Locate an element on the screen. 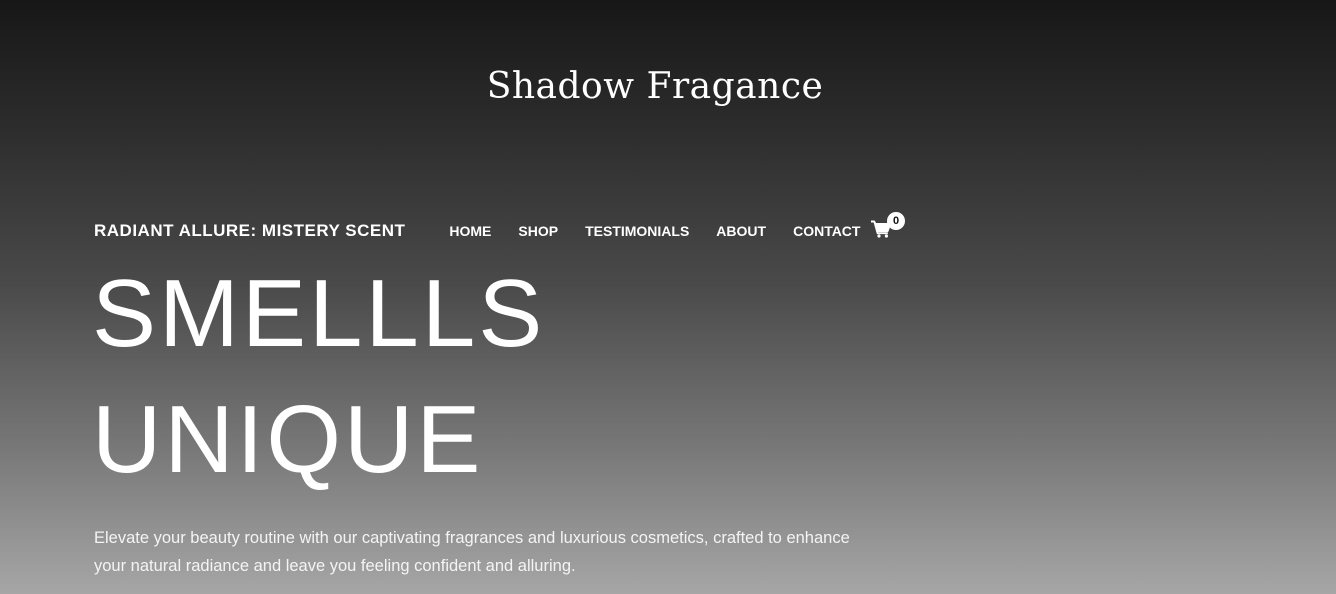  nav-contact-link: CONTACT is located at coordinates (826, 231).